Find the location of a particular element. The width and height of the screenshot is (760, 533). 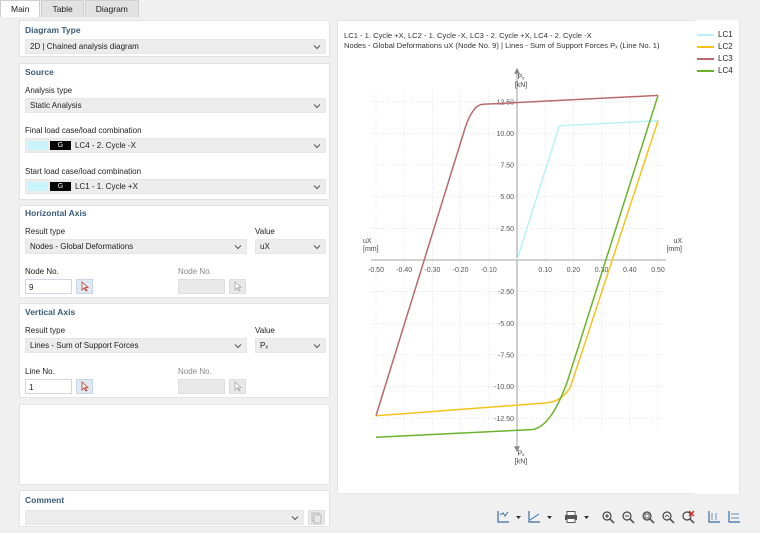

tab-table: Table is located at coordinates (62, 8).